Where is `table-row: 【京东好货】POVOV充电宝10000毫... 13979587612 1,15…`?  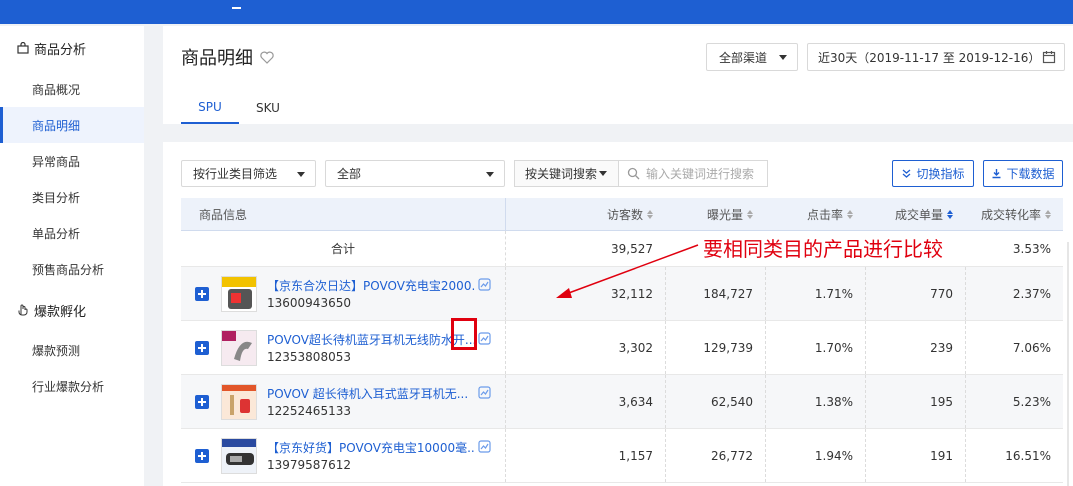 table-row: 【京东好货】POVOV充电宝10000毫... 13979587612 1,15… is located at coordinates (622, 456).